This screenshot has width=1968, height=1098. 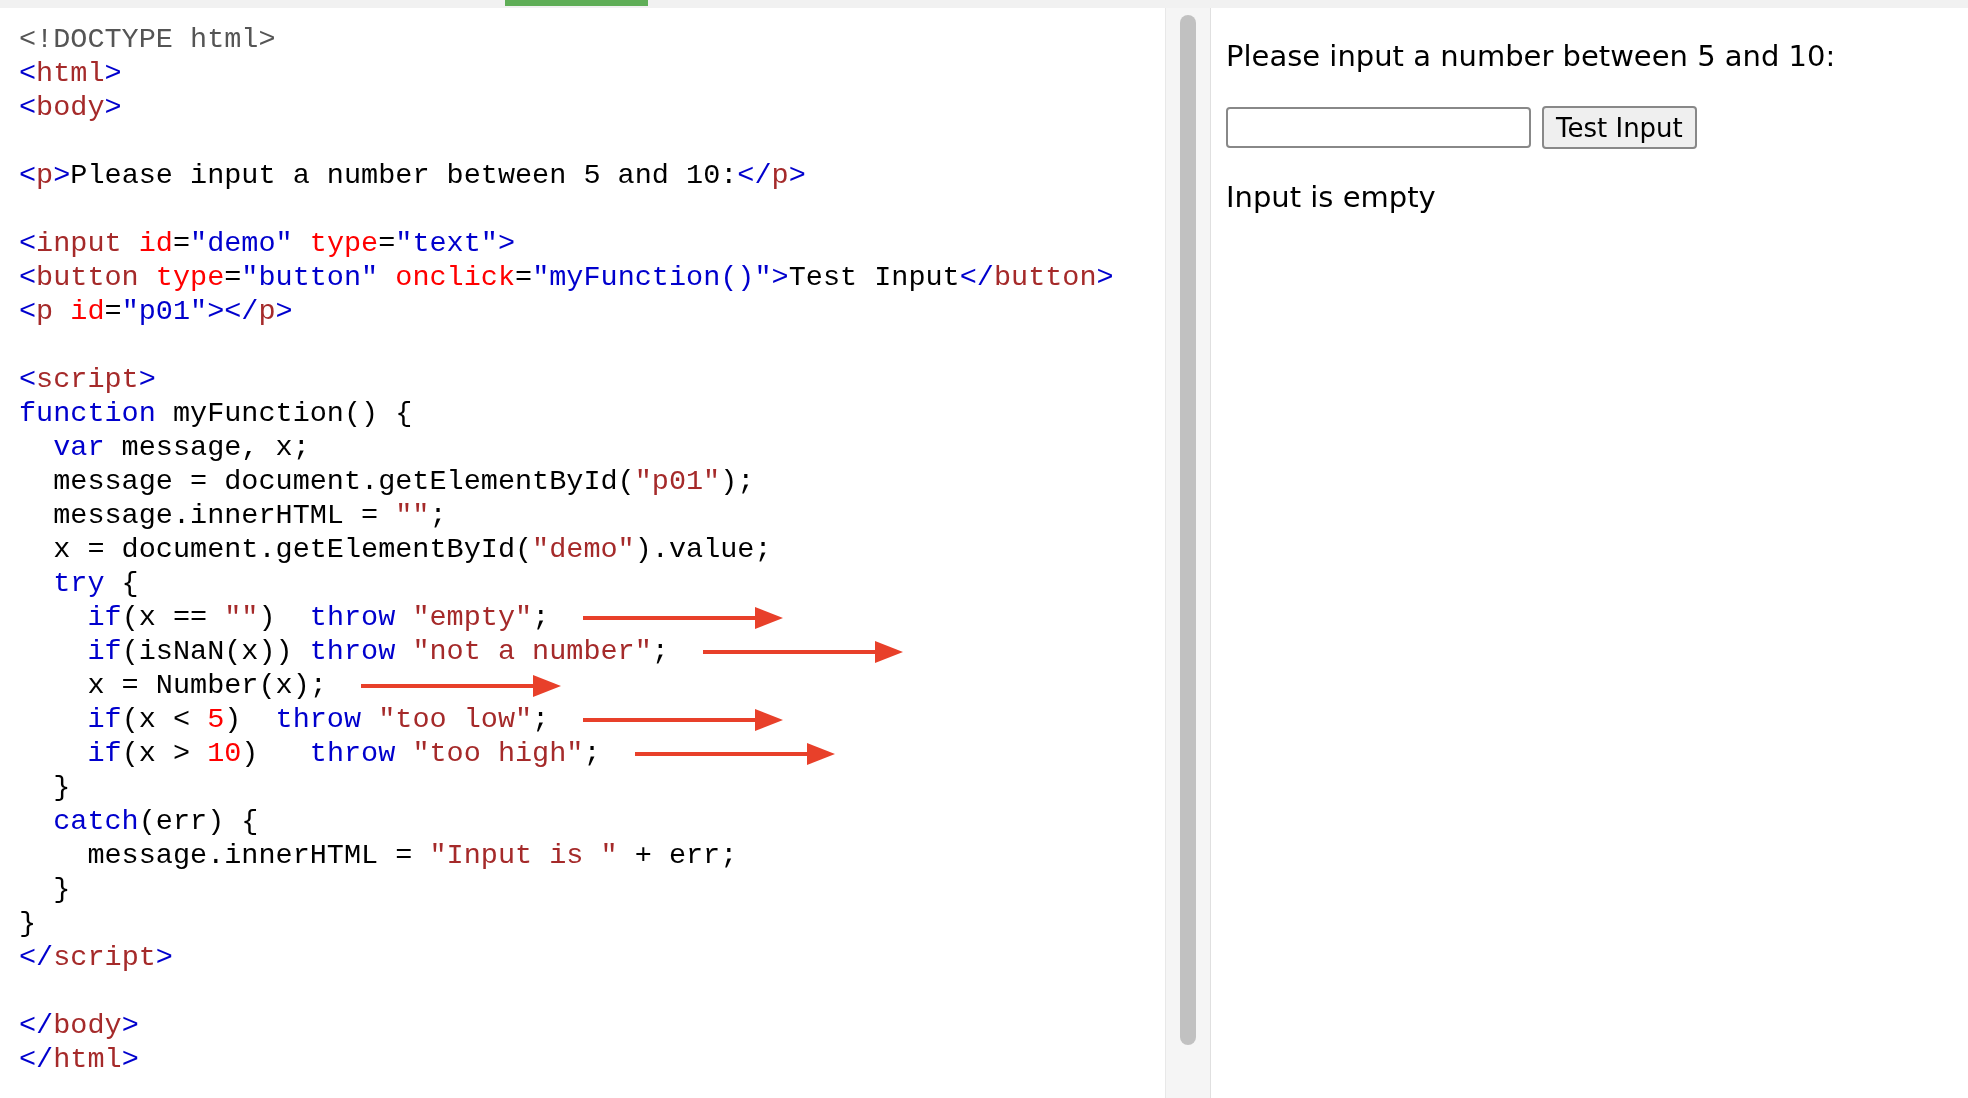 I want to click on code-line: function myFunction() {, so click(x=216, y=414).